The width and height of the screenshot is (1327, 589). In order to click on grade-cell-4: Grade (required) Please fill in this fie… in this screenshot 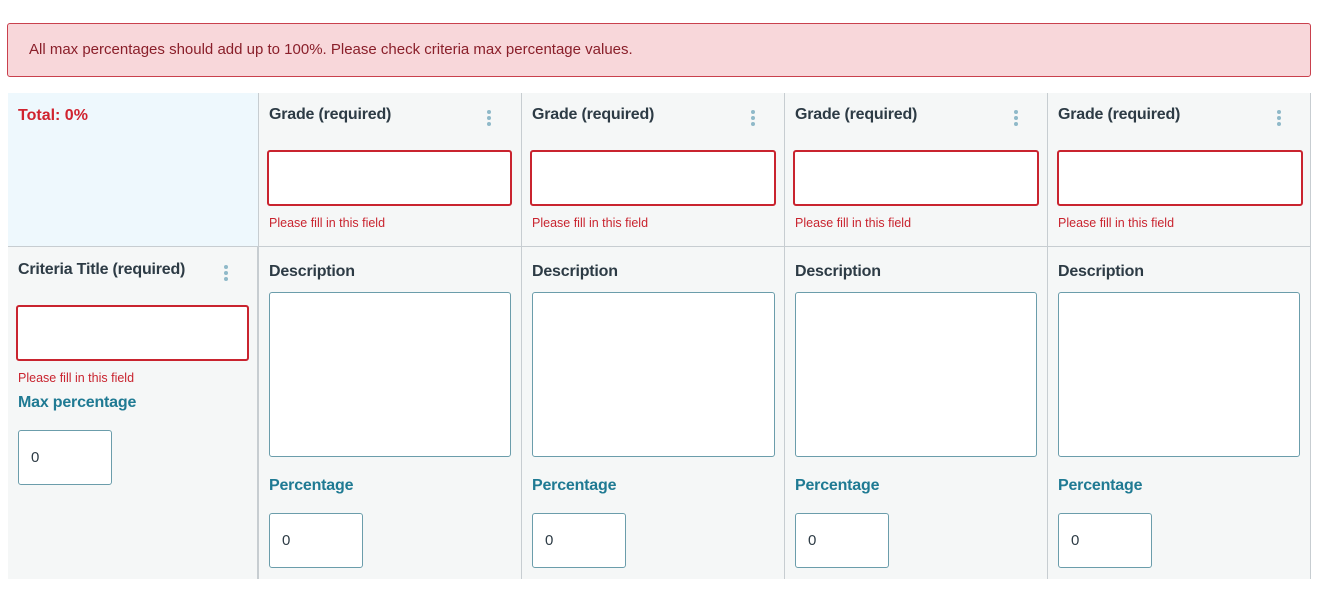, I will do `click(1179, 169)`.